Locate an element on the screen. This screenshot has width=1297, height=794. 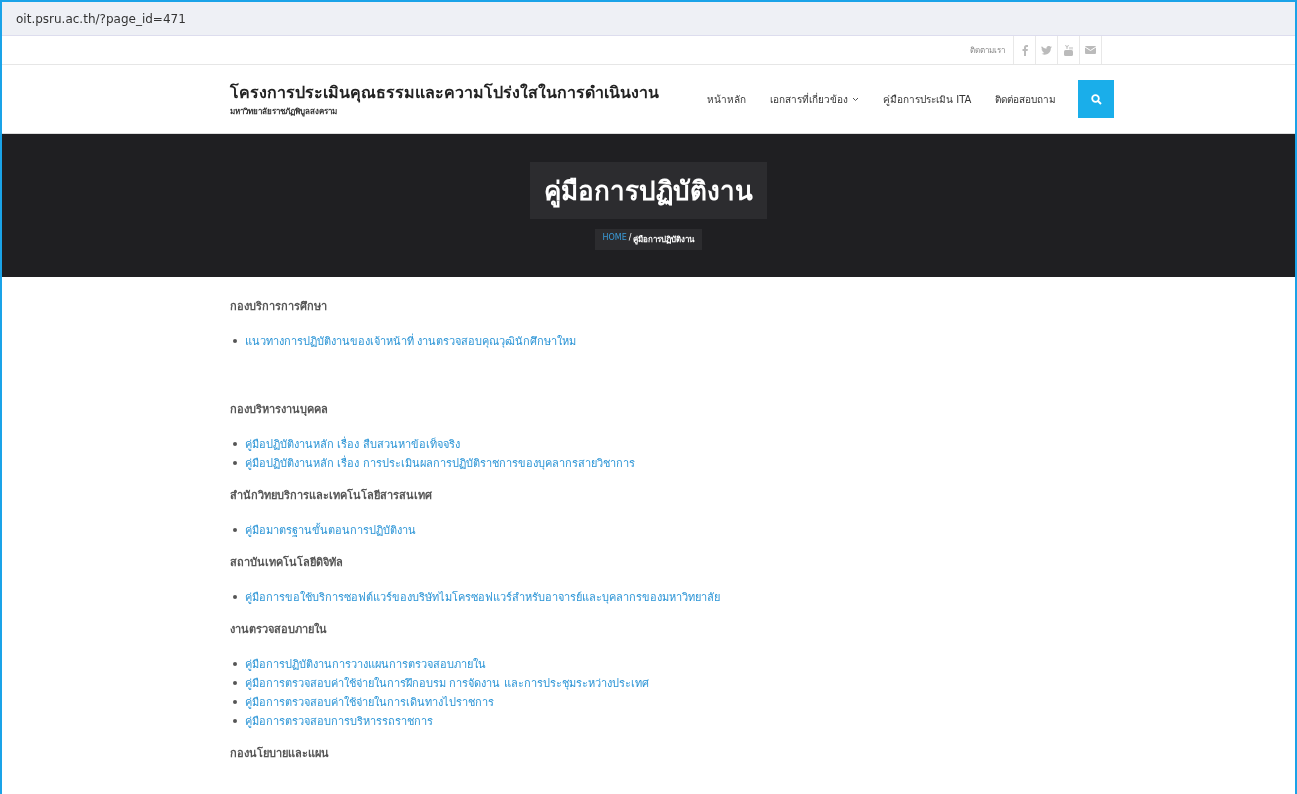
follow-label: ติดตามเรา is located at coordinates (988, 50).